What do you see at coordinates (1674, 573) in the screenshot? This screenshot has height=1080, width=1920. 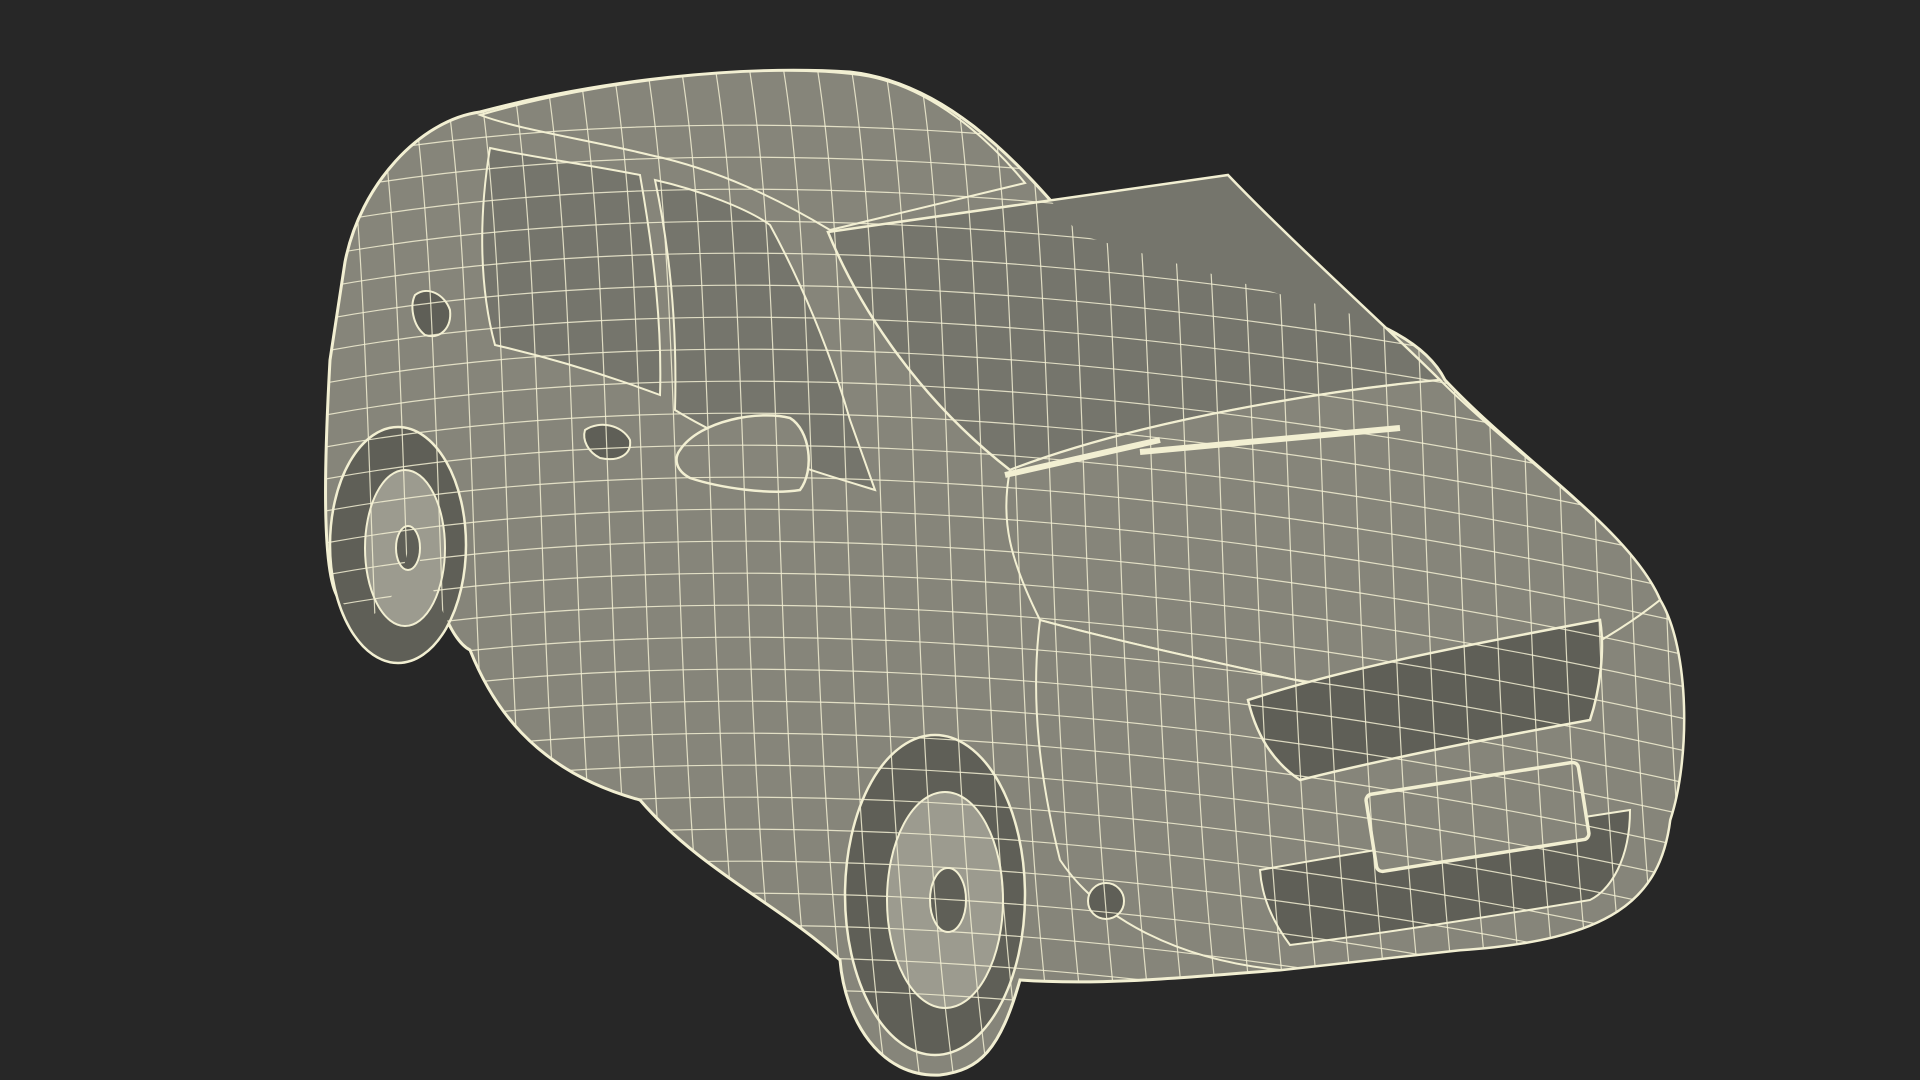 I see `mesh-line` at bounding box center [1674, 573].